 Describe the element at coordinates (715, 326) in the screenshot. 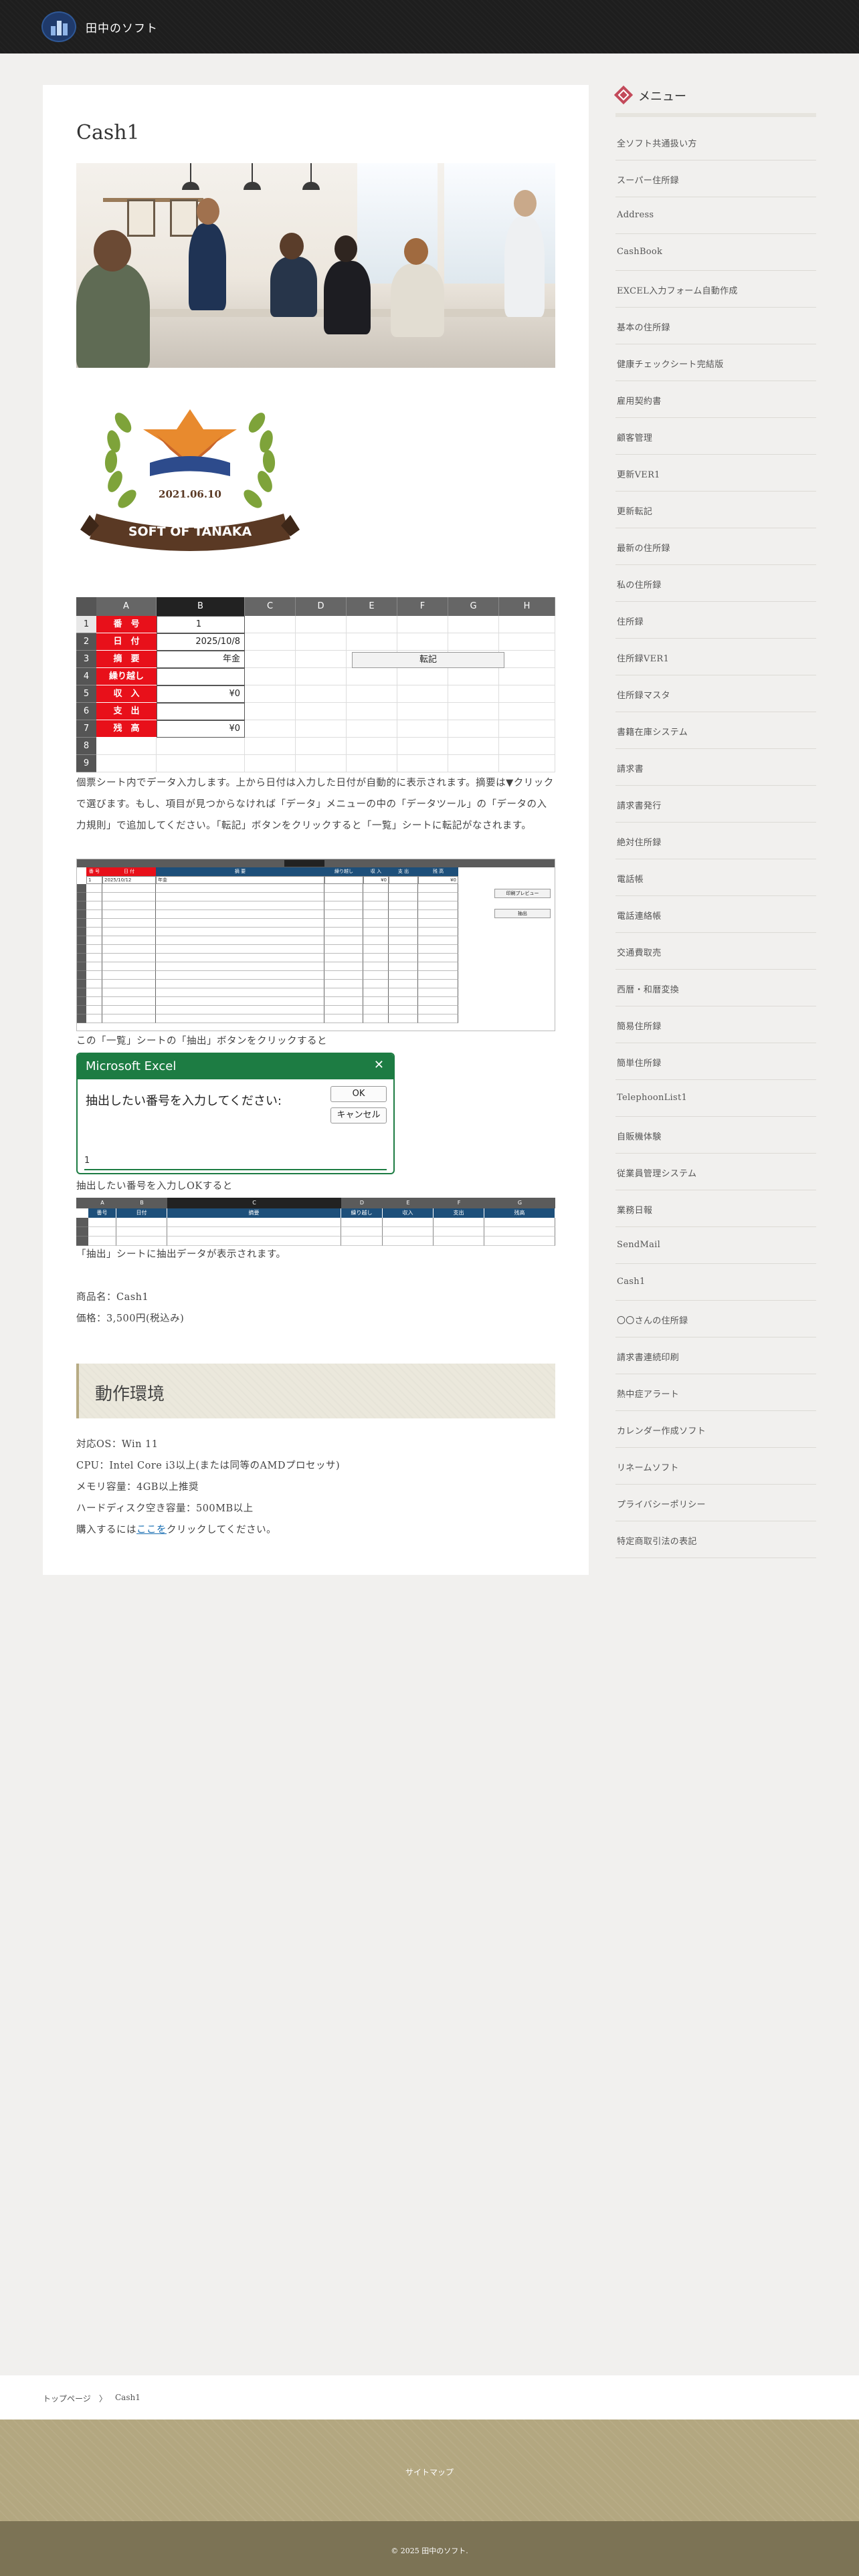

I see `sidebar-item: 基本の住所録` at that location.